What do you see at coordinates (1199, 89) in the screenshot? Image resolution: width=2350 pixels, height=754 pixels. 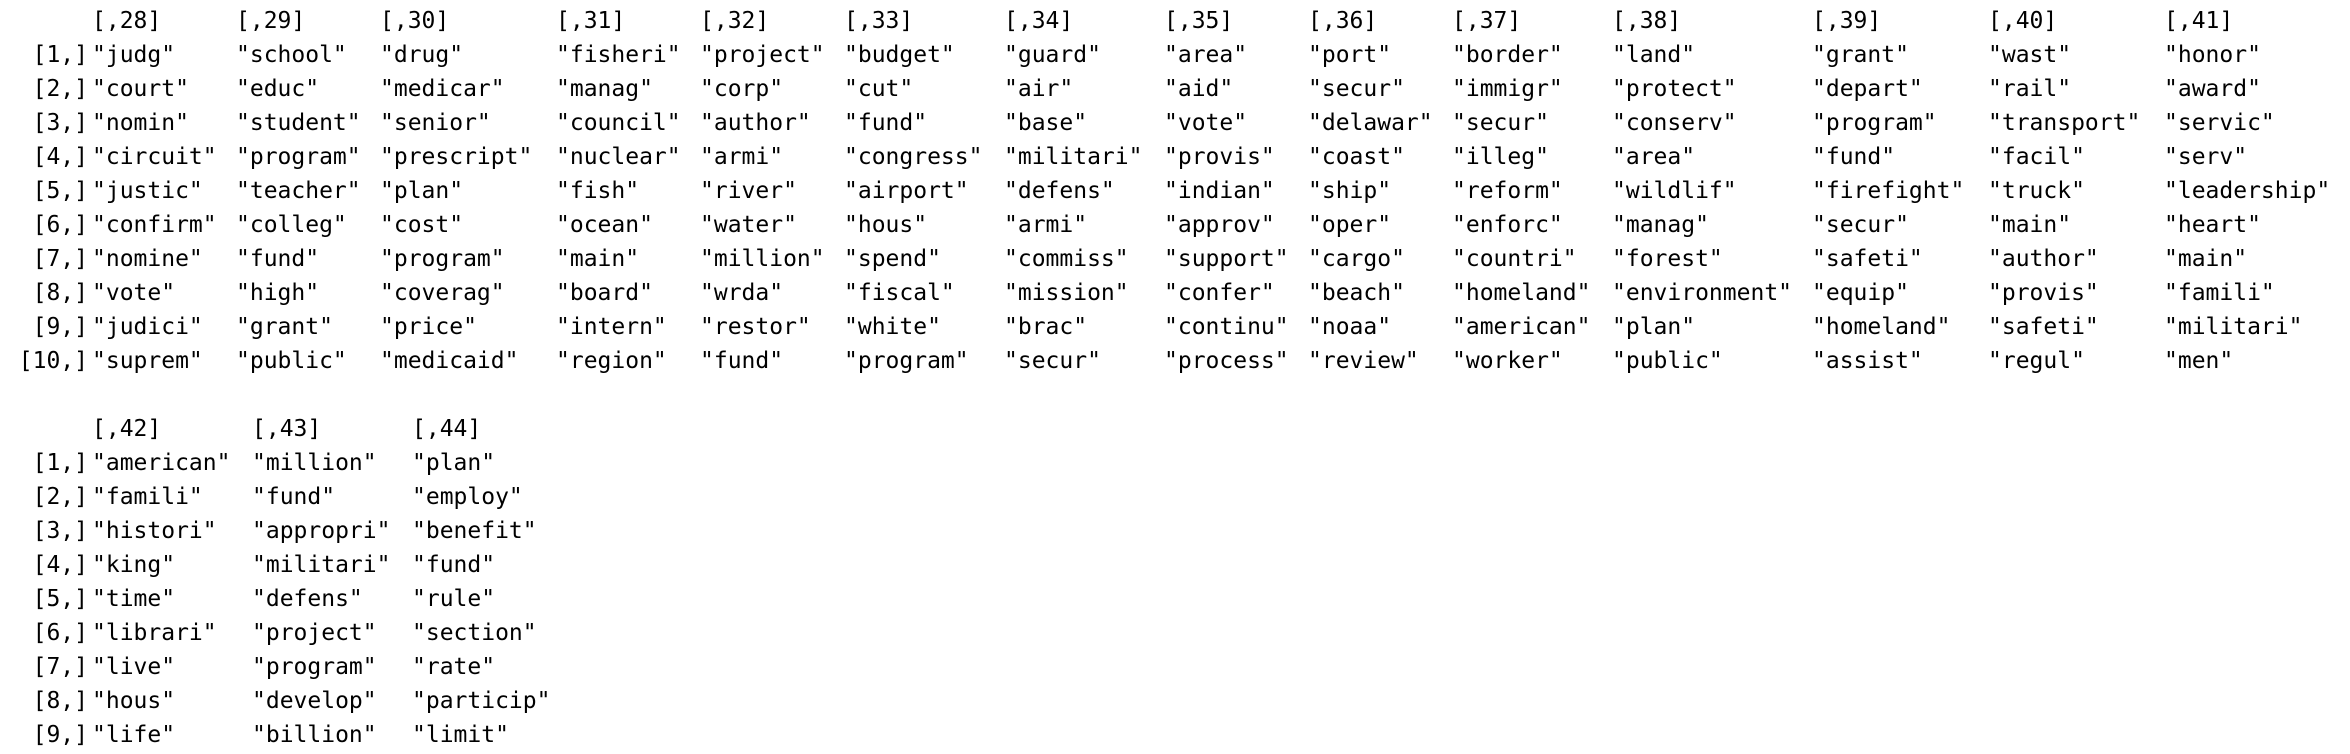 I see `matrix-cell: "aid"` at bounding box center [1199, 89].